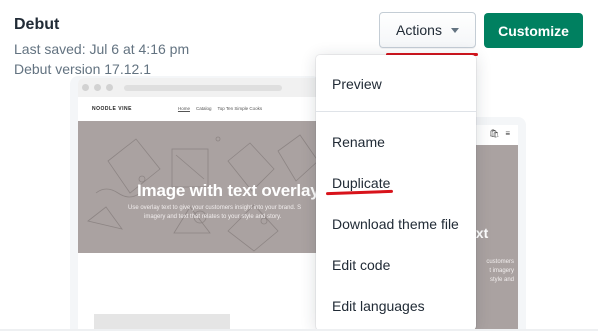 Image resolution: width=598 pixels, height=331 pixels. I want to click on customize-button: Customize, so click(533, 30).